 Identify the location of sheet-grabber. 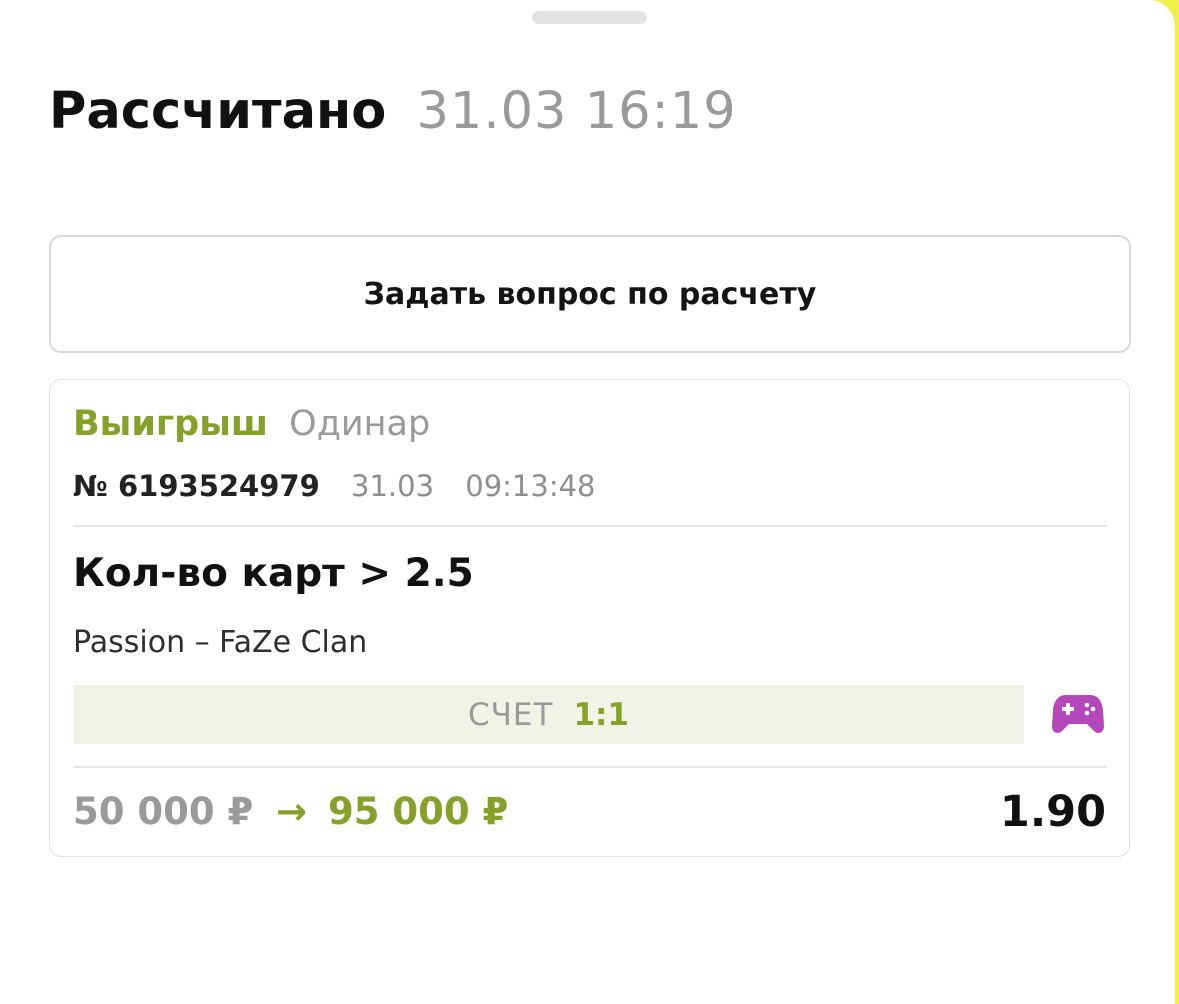
(589, 17).